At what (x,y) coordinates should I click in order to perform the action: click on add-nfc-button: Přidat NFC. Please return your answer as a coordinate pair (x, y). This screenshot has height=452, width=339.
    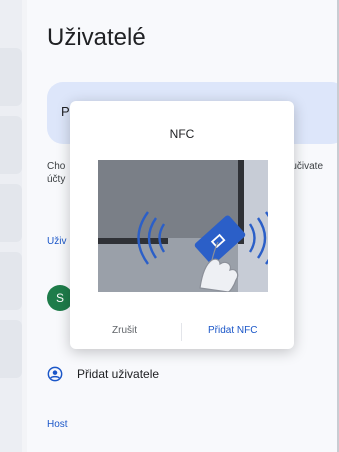
    Looking at the image, I should click on (232, 330).